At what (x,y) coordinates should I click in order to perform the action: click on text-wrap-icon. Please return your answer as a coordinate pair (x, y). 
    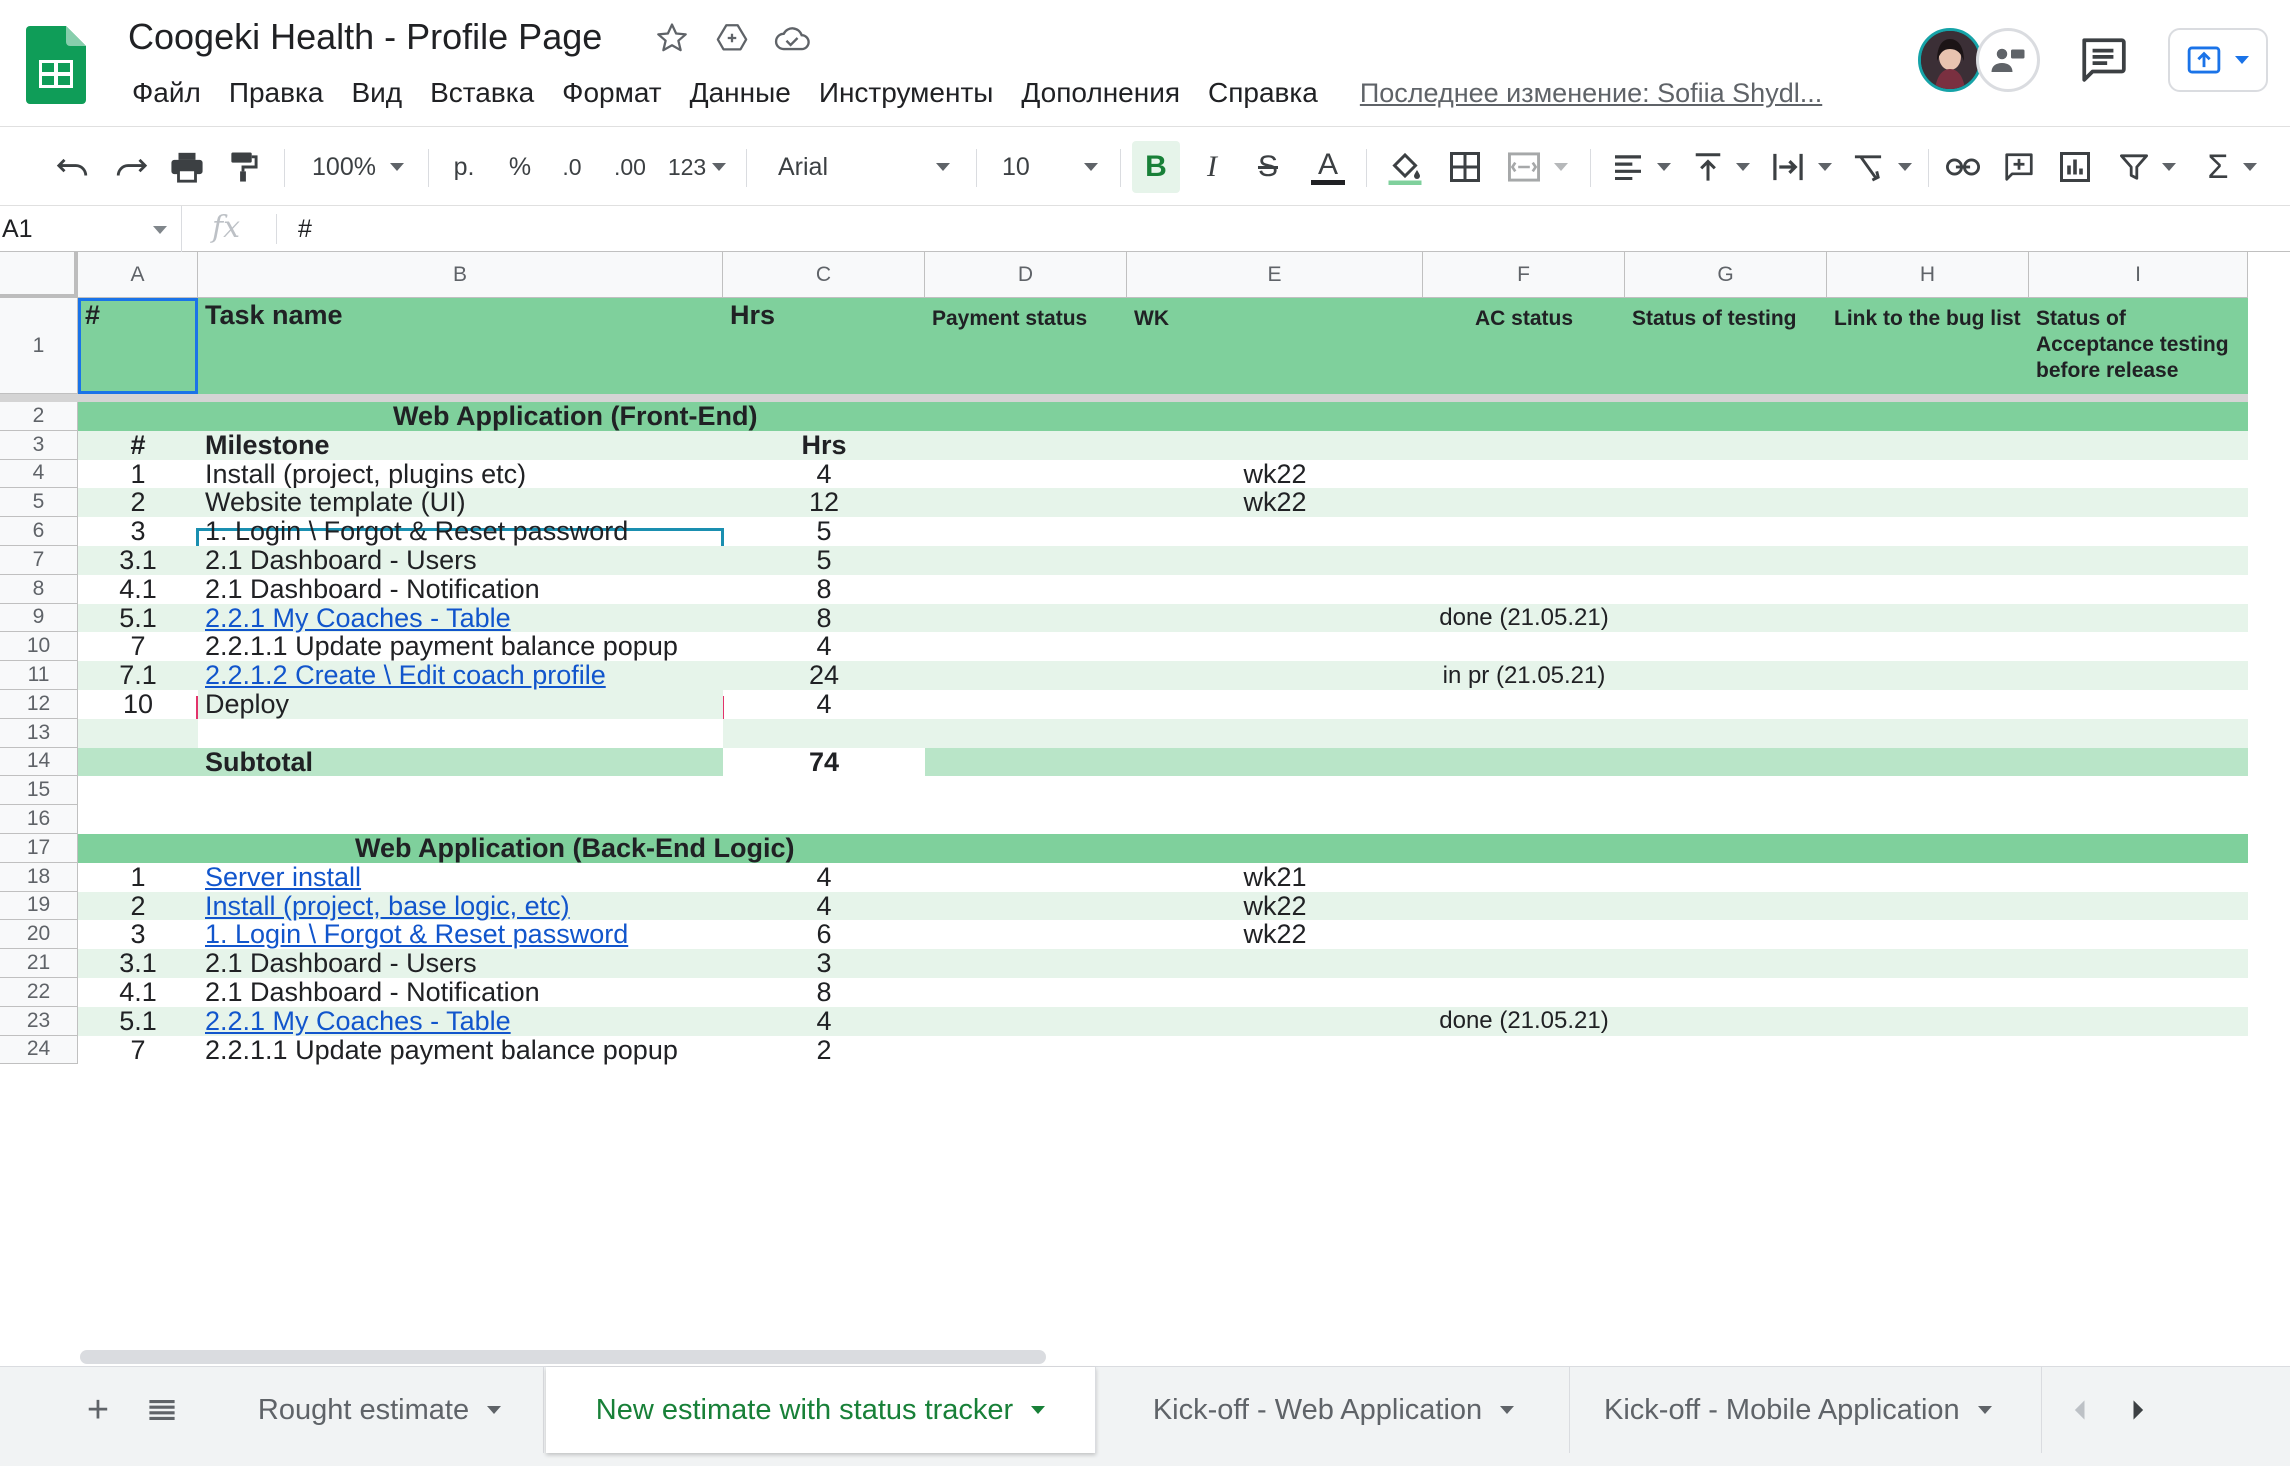
    Looking at the image, I should click on (1802, 167).